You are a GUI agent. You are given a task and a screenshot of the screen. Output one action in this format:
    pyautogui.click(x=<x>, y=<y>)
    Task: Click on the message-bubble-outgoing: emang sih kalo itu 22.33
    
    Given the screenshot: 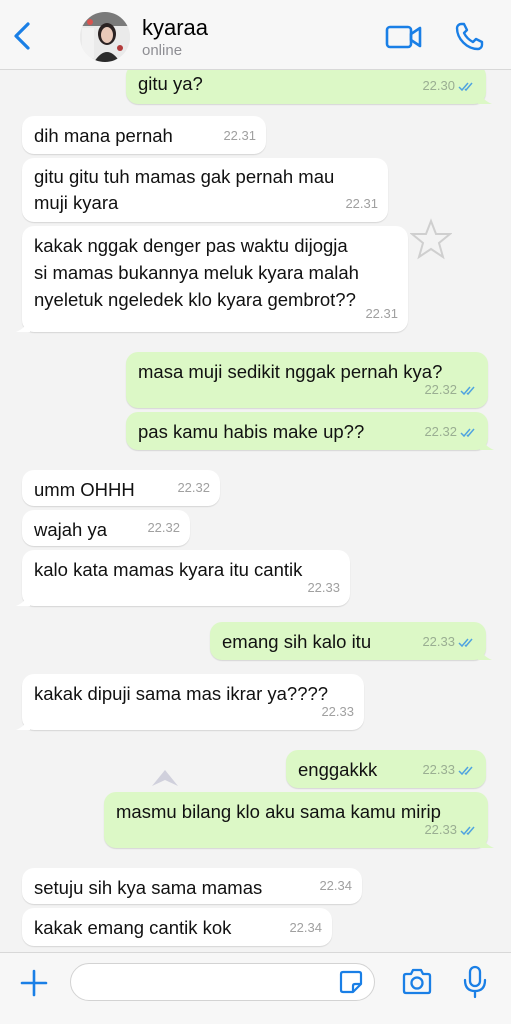 What is the action you would take?
    pyautogui.click(x=351, y=641)
    